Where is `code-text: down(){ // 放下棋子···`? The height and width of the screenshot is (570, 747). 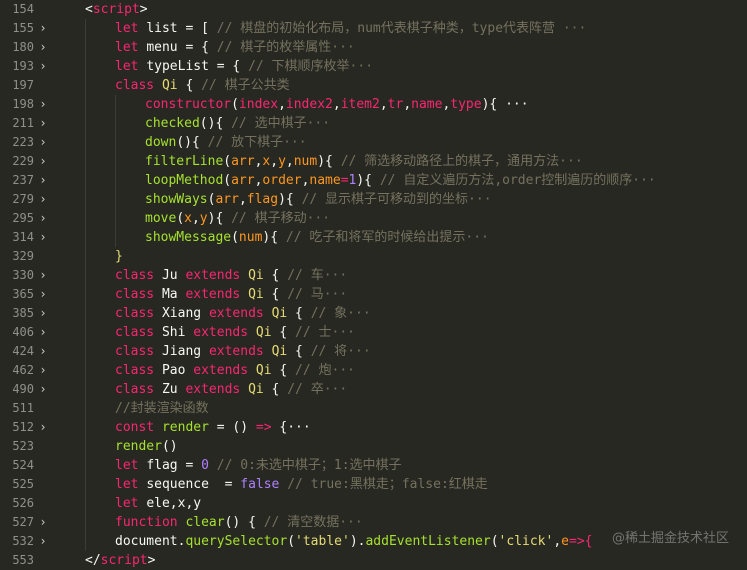 code-text: down(){ // 放下棋子··· is located at coordinates (226, 142).